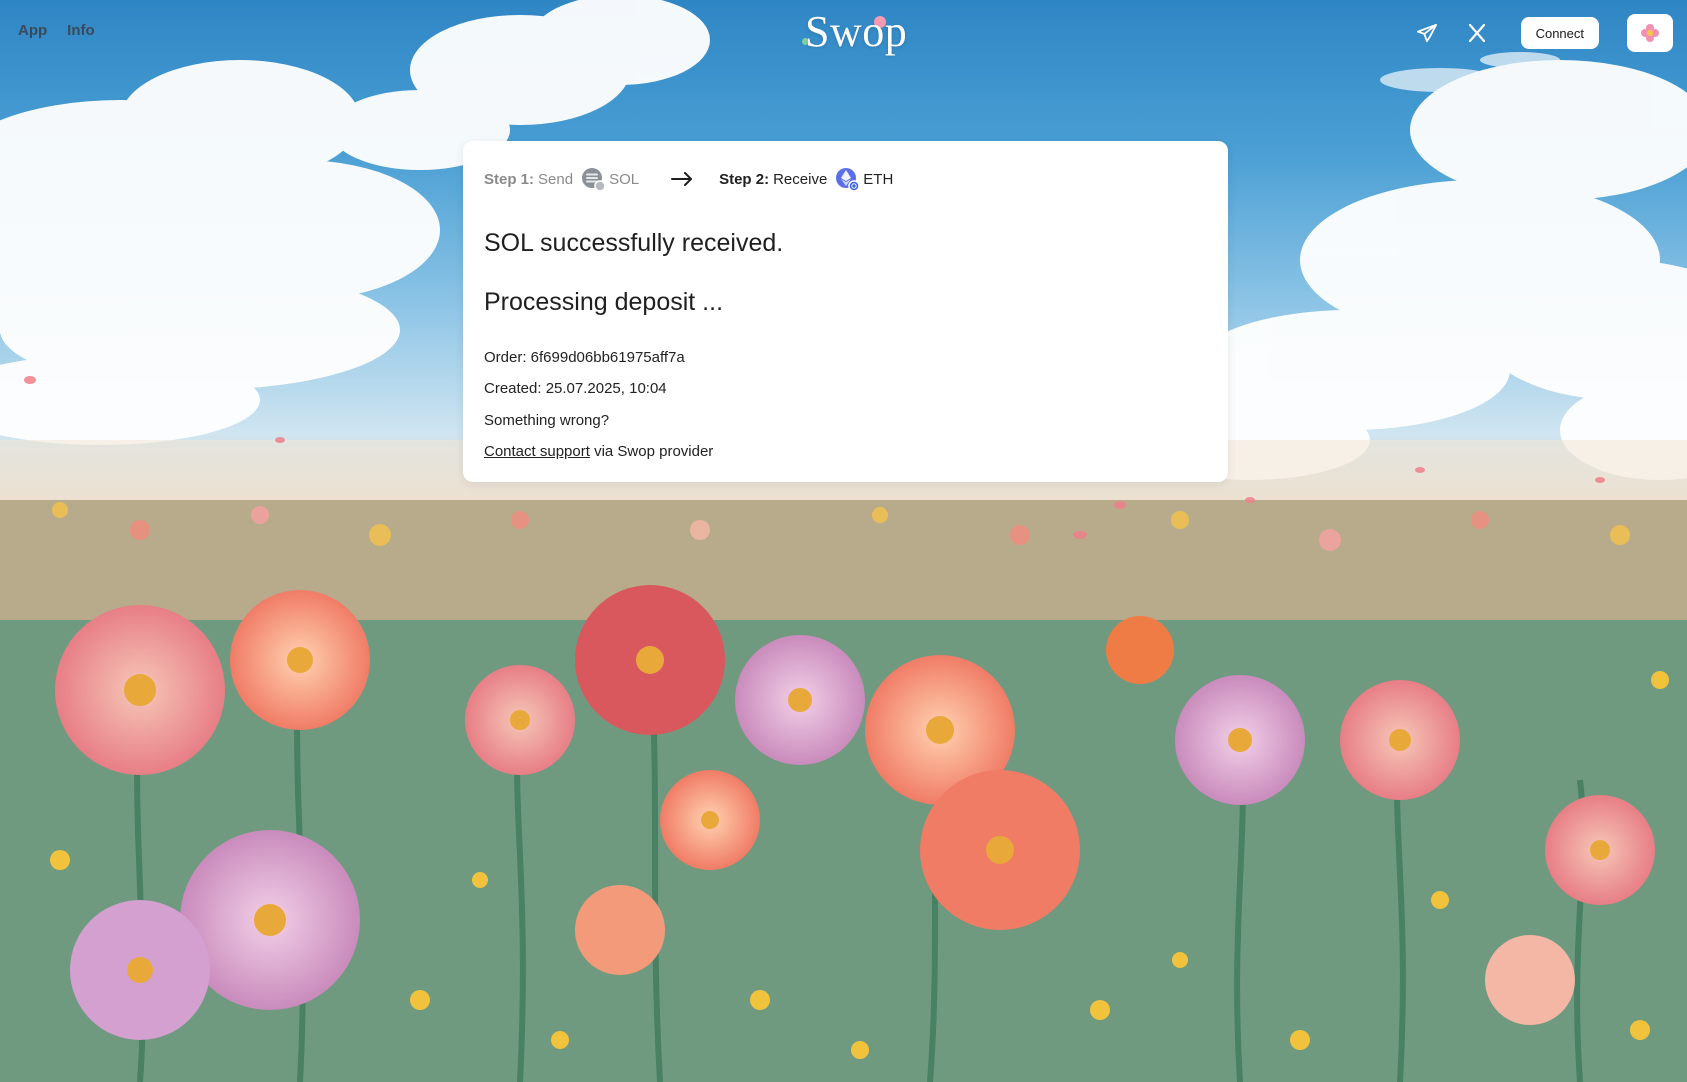 The width and height of the screenshot is (1687, 1082). What do you see at coordinates (800, 179) in the screenshot?
I see `step2-action: Receive` at bounding box center [800, 179].